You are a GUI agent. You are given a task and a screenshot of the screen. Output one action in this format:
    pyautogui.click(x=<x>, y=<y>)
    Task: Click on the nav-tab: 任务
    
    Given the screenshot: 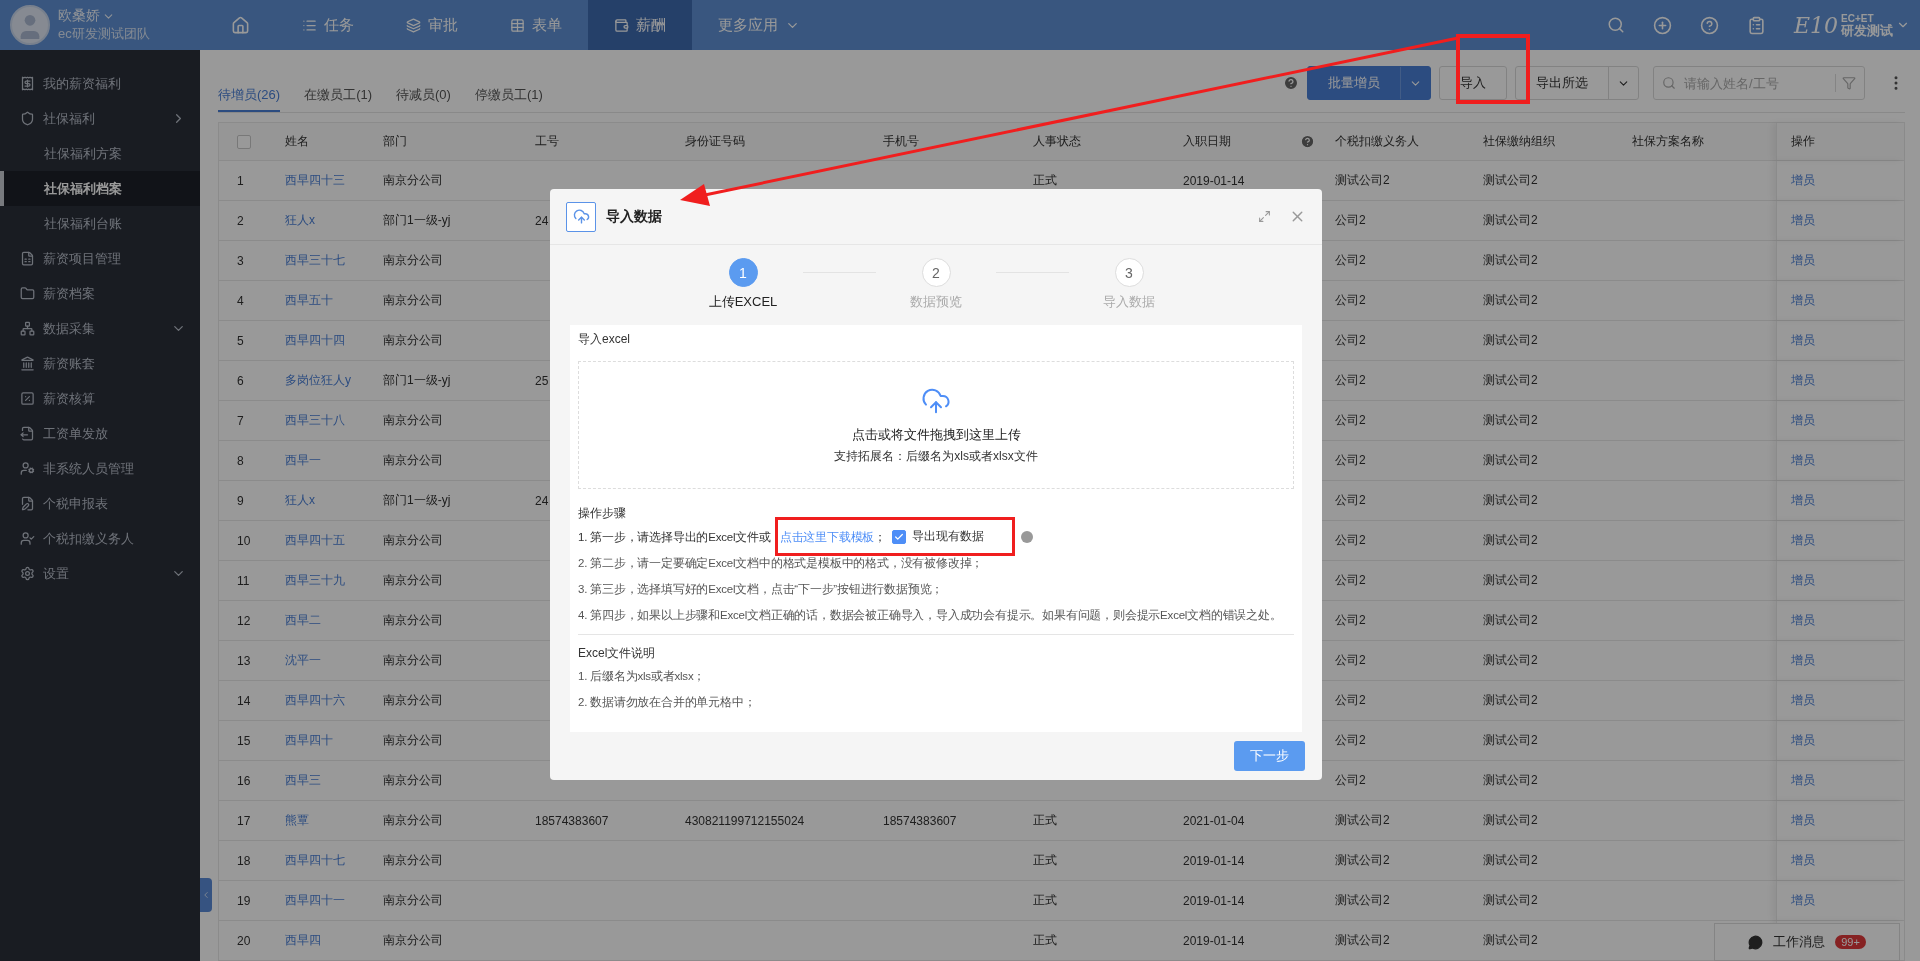 What is the action you would take?
    pyautogui.click(x=328, y=25)
    